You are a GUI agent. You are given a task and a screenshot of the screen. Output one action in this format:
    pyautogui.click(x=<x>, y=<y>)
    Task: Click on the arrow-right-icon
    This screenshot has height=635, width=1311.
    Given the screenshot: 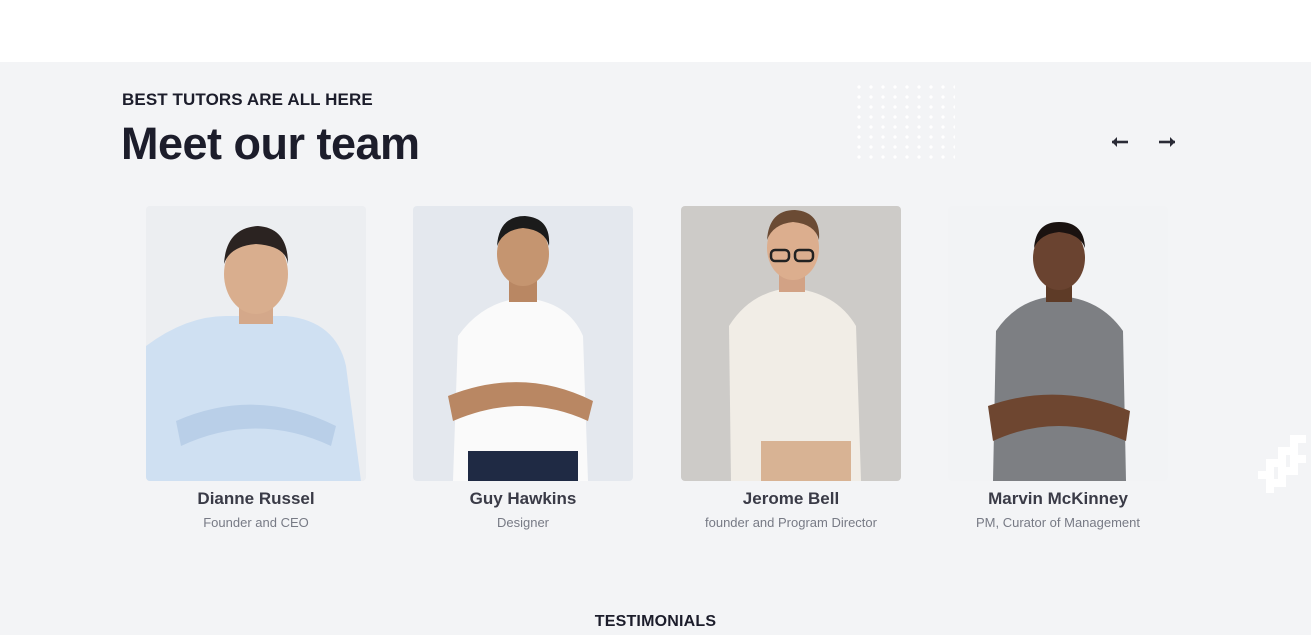 What is the action you would take?
    pyautogui.click(x=1167, y=142)
    